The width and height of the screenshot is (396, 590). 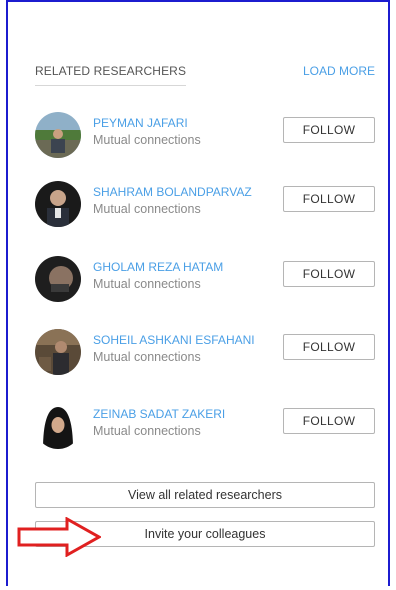 I want to click on related-researchers-header: RELATED RESEARCHERS LOAD MORE, so click(x=205, y=76).